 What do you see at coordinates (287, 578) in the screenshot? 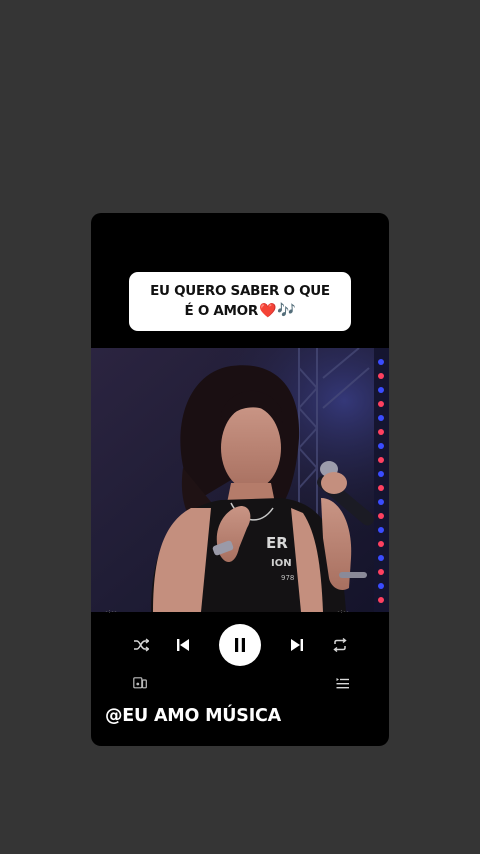
I see `svg-text: 978` at bounding box center [287, 578].